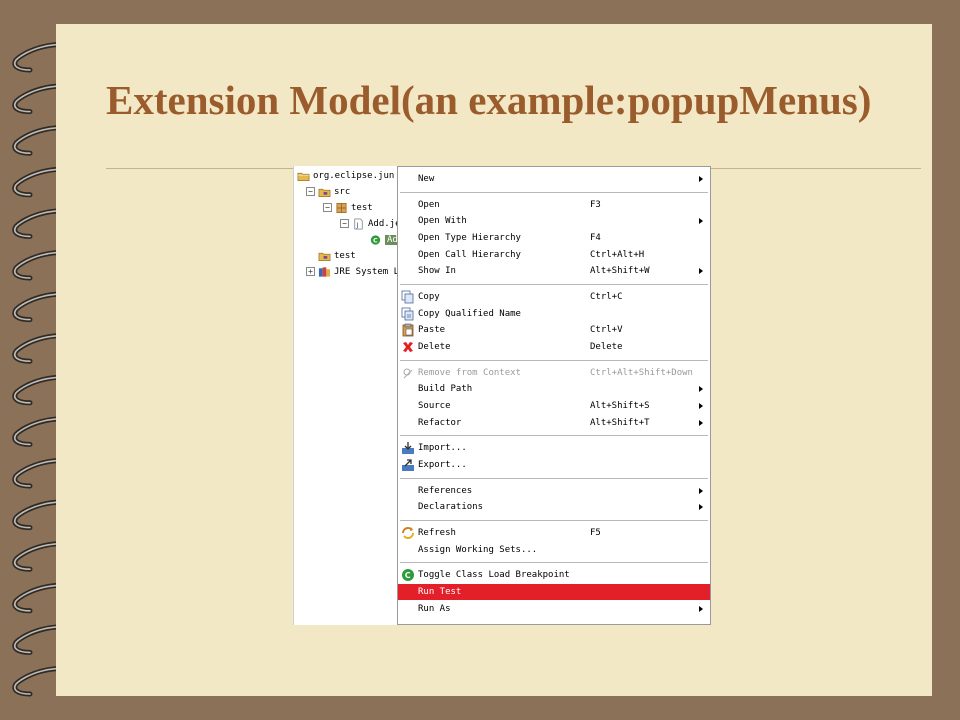  I want to click on tree-item: C Add, so click(345, 240).